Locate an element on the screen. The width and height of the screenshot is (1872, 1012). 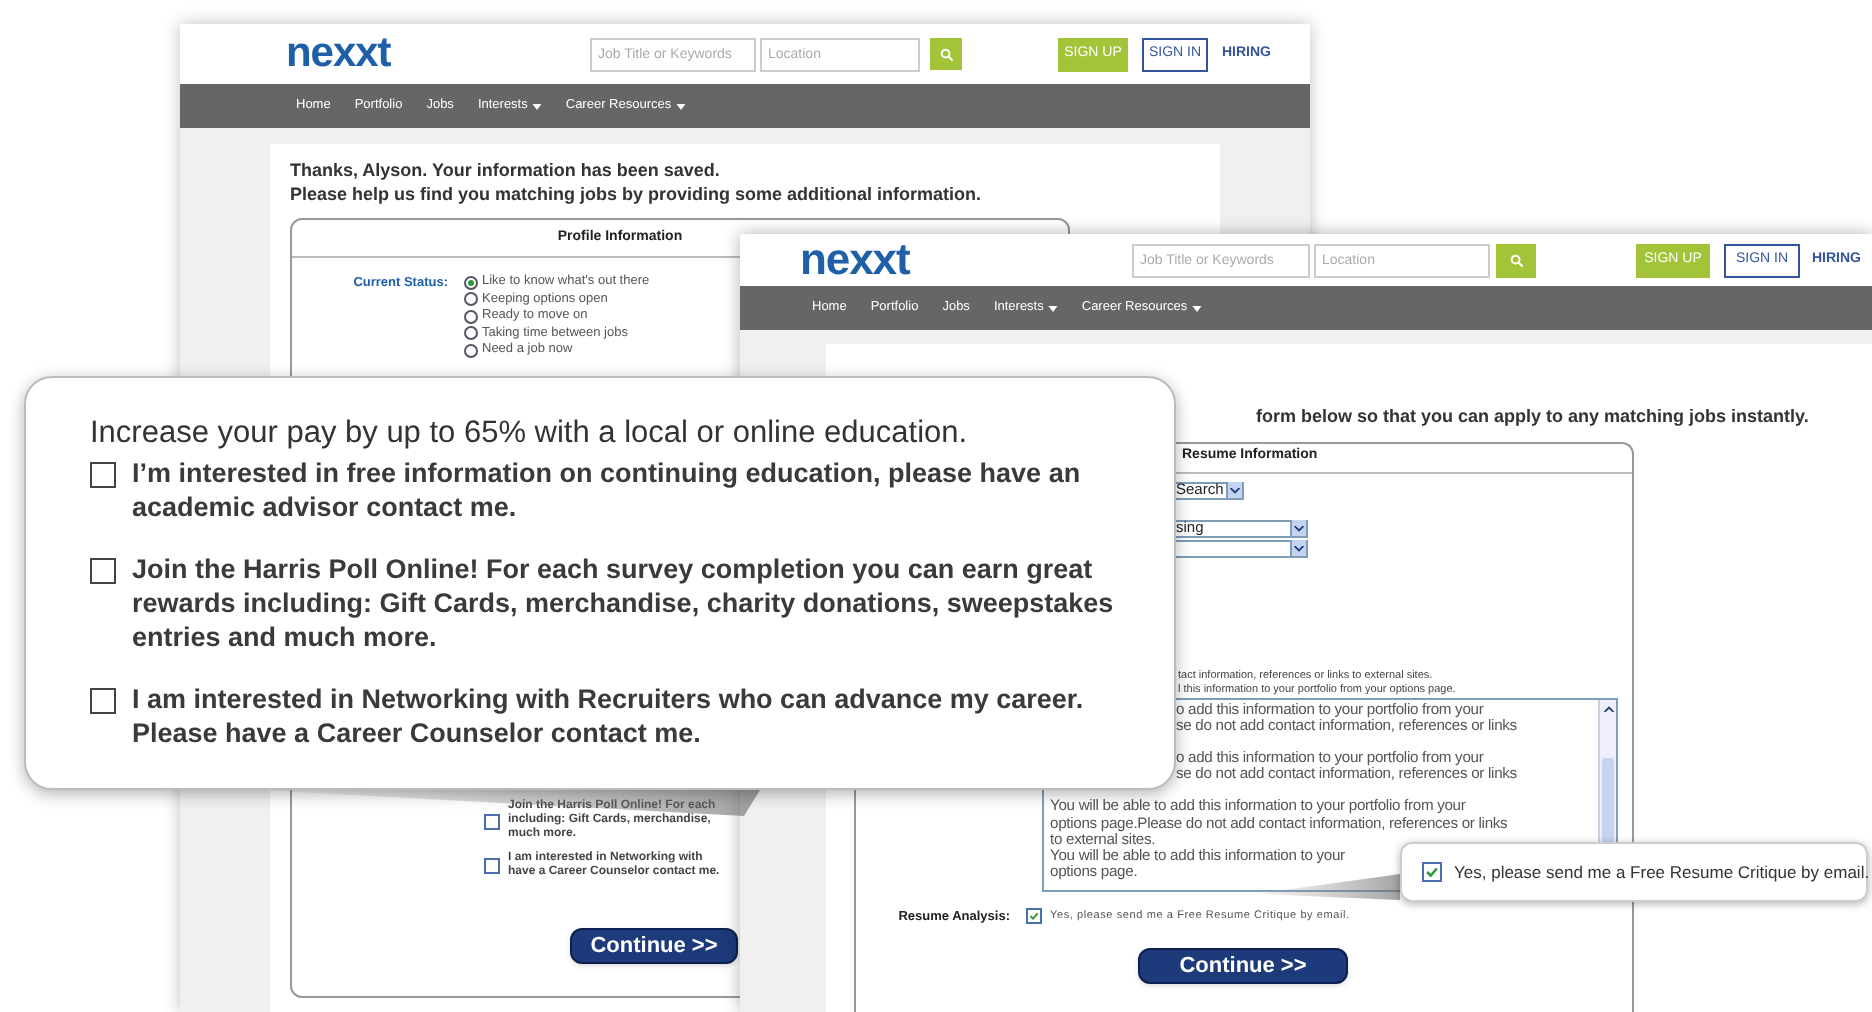
option-label: Yes, please send me a Free Resume Critique by email. is located at coordinates (1662, 872).